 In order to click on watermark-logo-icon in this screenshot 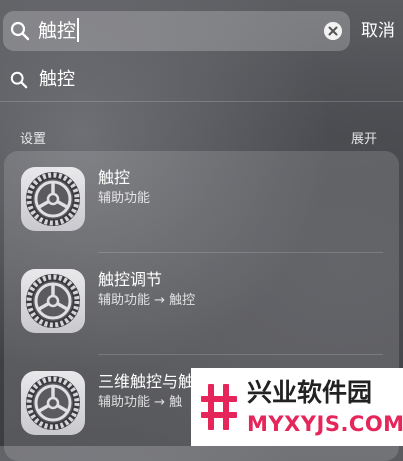, I will do `click(219, 407)`.